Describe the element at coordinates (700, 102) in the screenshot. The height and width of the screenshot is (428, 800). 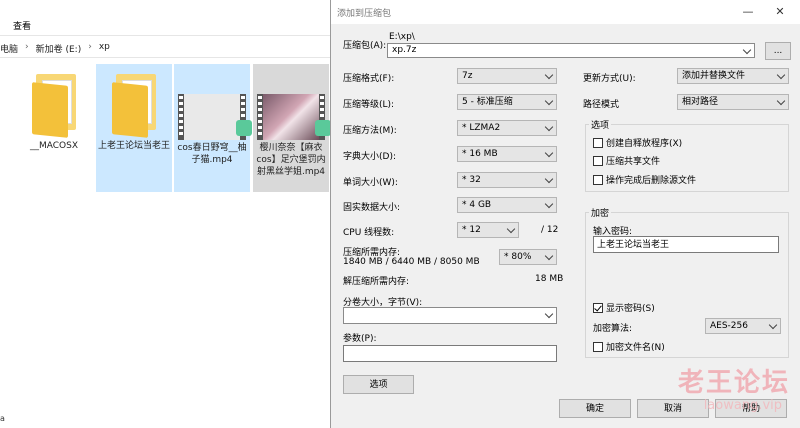
I see `path-mode-value: 相对路径` at that location.